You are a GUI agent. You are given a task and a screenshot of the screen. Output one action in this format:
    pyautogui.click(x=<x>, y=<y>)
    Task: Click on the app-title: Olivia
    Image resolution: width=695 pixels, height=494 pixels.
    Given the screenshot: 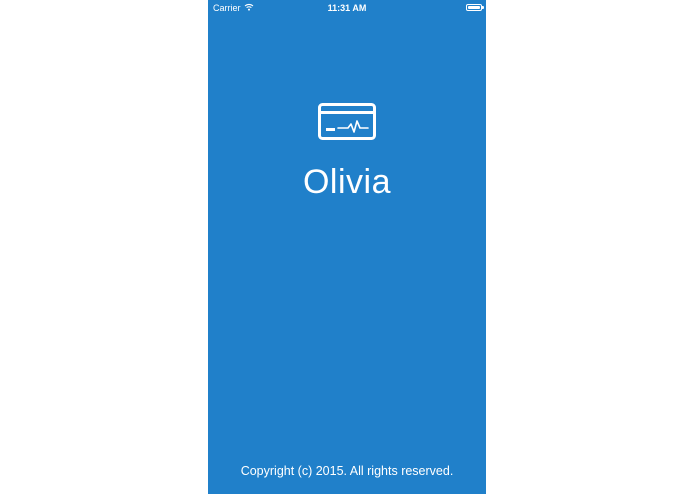 What is the action you would take?
    pyautogui.click(x=347, y=182)
    